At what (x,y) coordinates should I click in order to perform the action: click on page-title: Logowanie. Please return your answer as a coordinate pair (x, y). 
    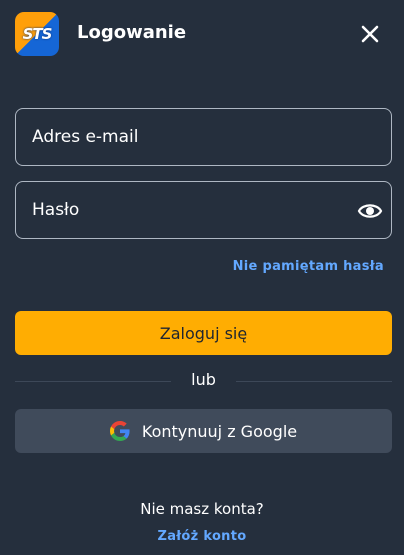
    Looking at the image, I should click on (132, 32).